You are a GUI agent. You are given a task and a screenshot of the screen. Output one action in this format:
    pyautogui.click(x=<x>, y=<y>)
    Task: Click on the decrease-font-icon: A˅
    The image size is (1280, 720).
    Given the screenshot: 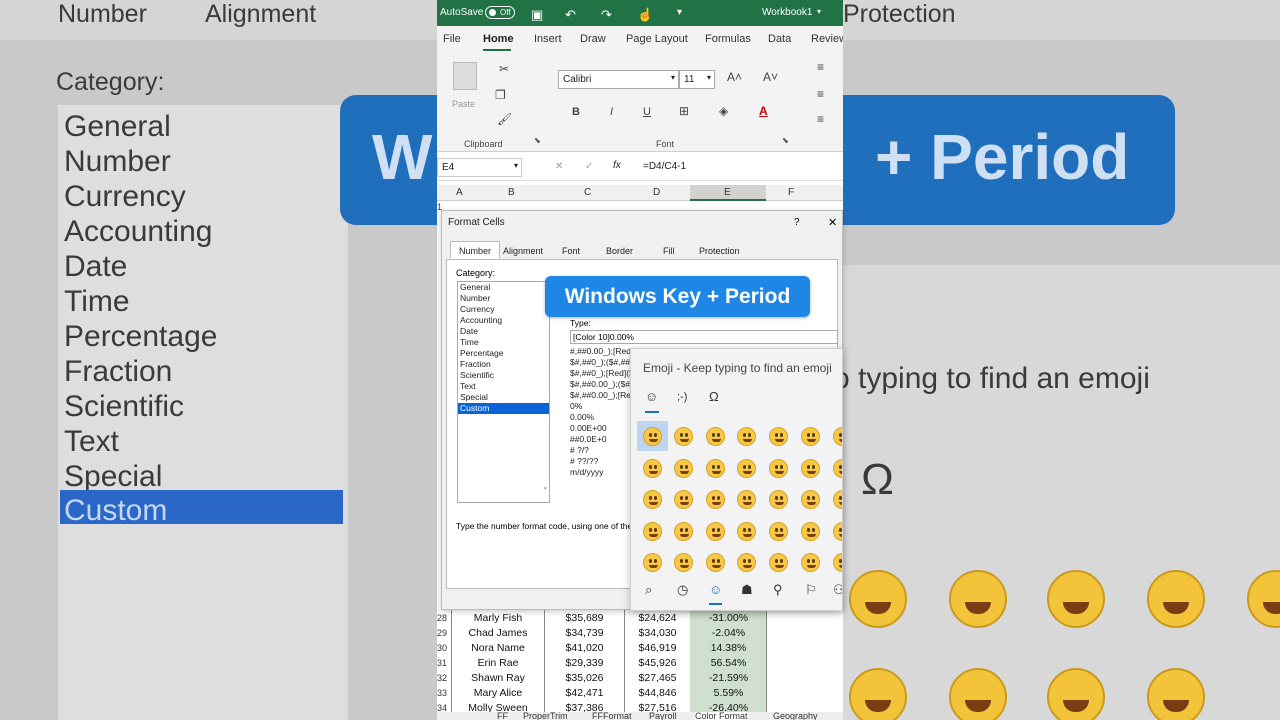 What is the action you would take?
    pyautogui.click(x=770, y=77)
    